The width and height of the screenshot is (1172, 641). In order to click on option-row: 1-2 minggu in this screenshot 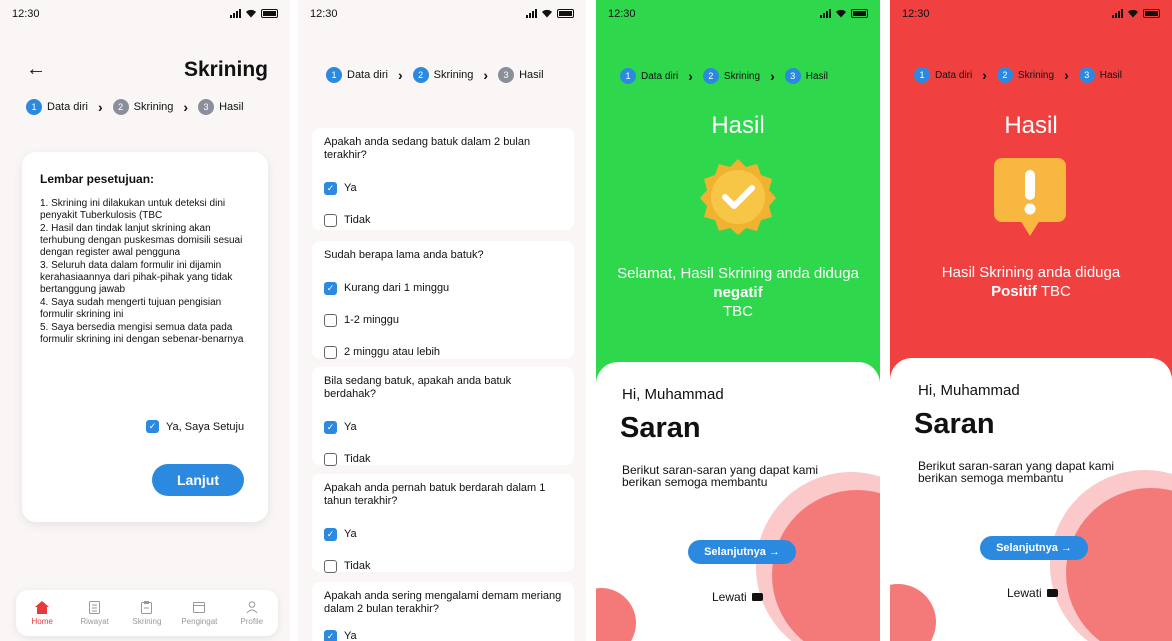, I will do `click(443, 320)`.